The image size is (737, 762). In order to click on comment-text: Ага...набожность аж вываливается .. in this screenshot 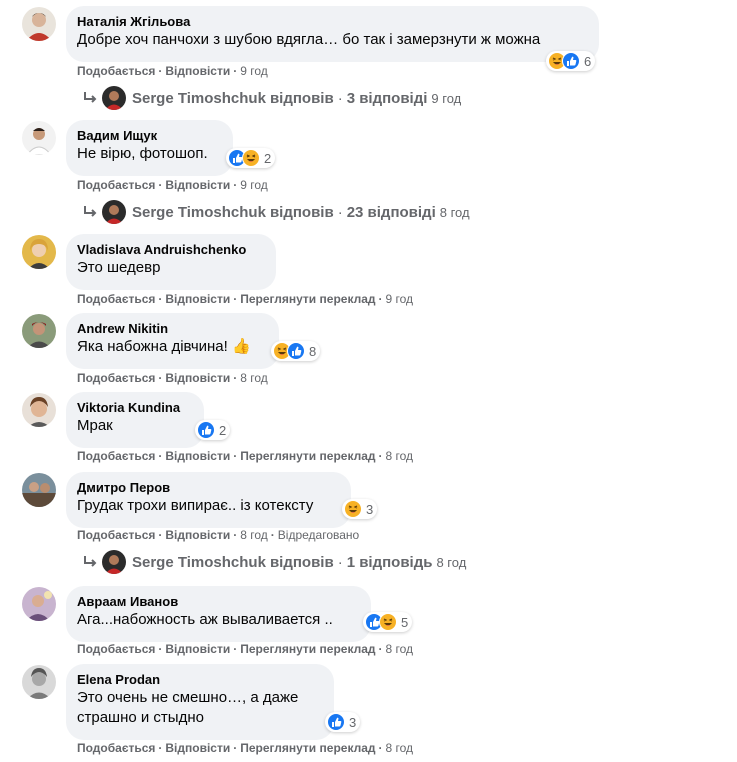, I will do `click(205, 619)`.